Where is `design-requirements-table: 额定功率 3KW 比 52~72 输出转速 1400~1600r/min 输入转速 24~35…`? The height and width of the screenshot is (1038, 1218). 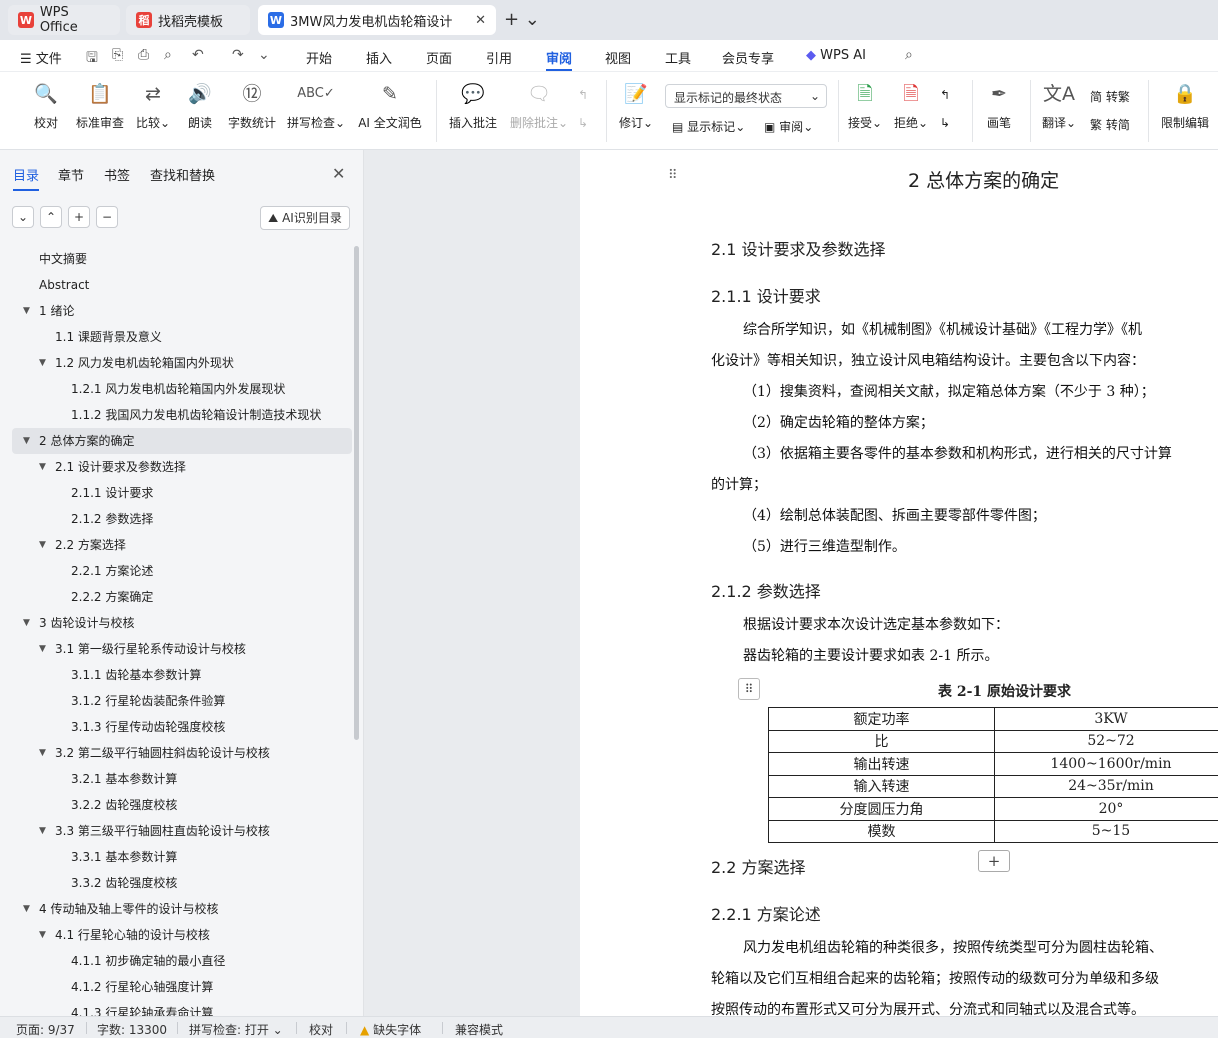
design-requirements-table: 额定功率 3KW 比 52~72 输出转速 1400~1600r/min 输入转速 24~35… is located at coordinates (993, 775).